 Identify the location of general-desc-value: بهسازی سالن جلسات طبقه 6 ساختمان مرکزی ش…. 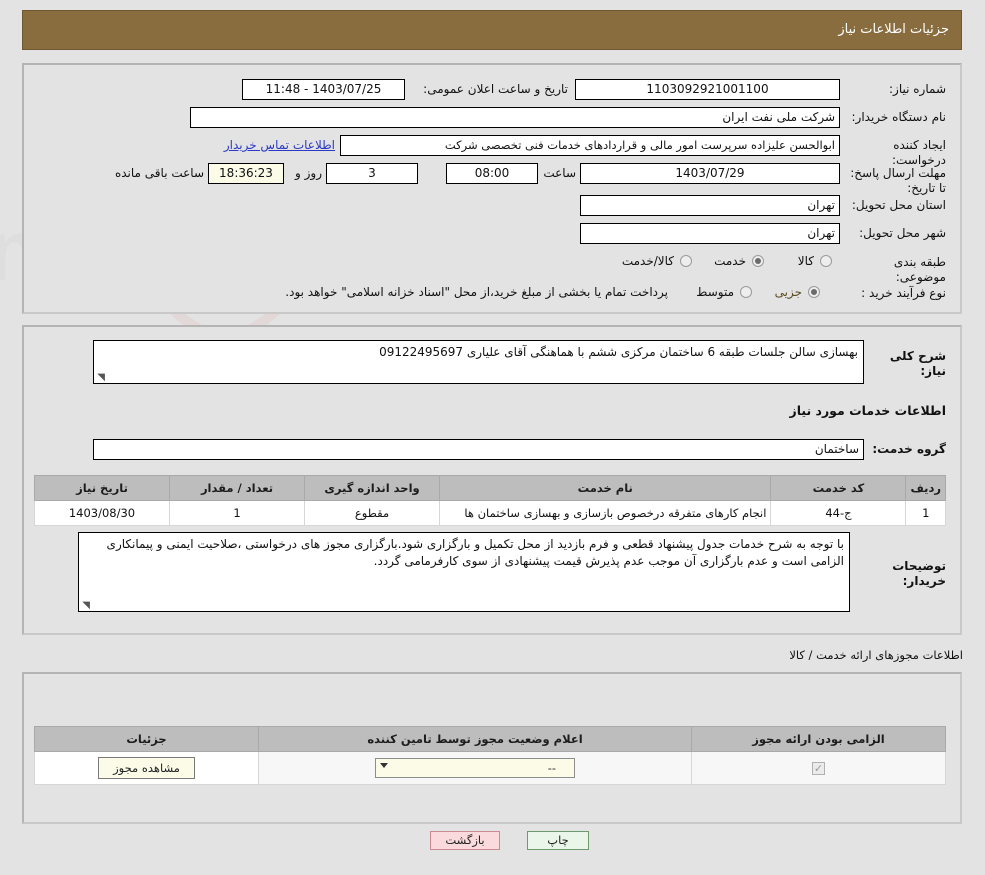
(618, 352).